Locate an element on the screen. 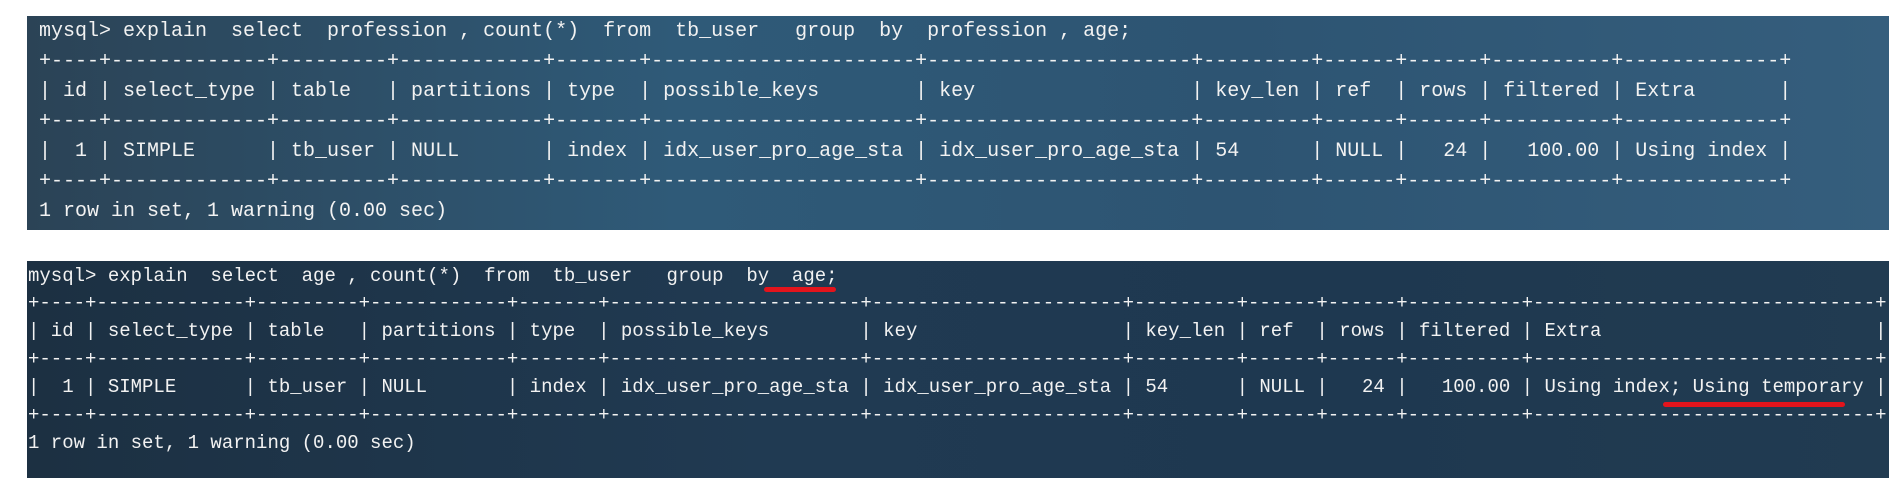 The height and width of the screenshot is (486, 1901). highlight-underline-group-by-age is located at coordinates (800, 289).